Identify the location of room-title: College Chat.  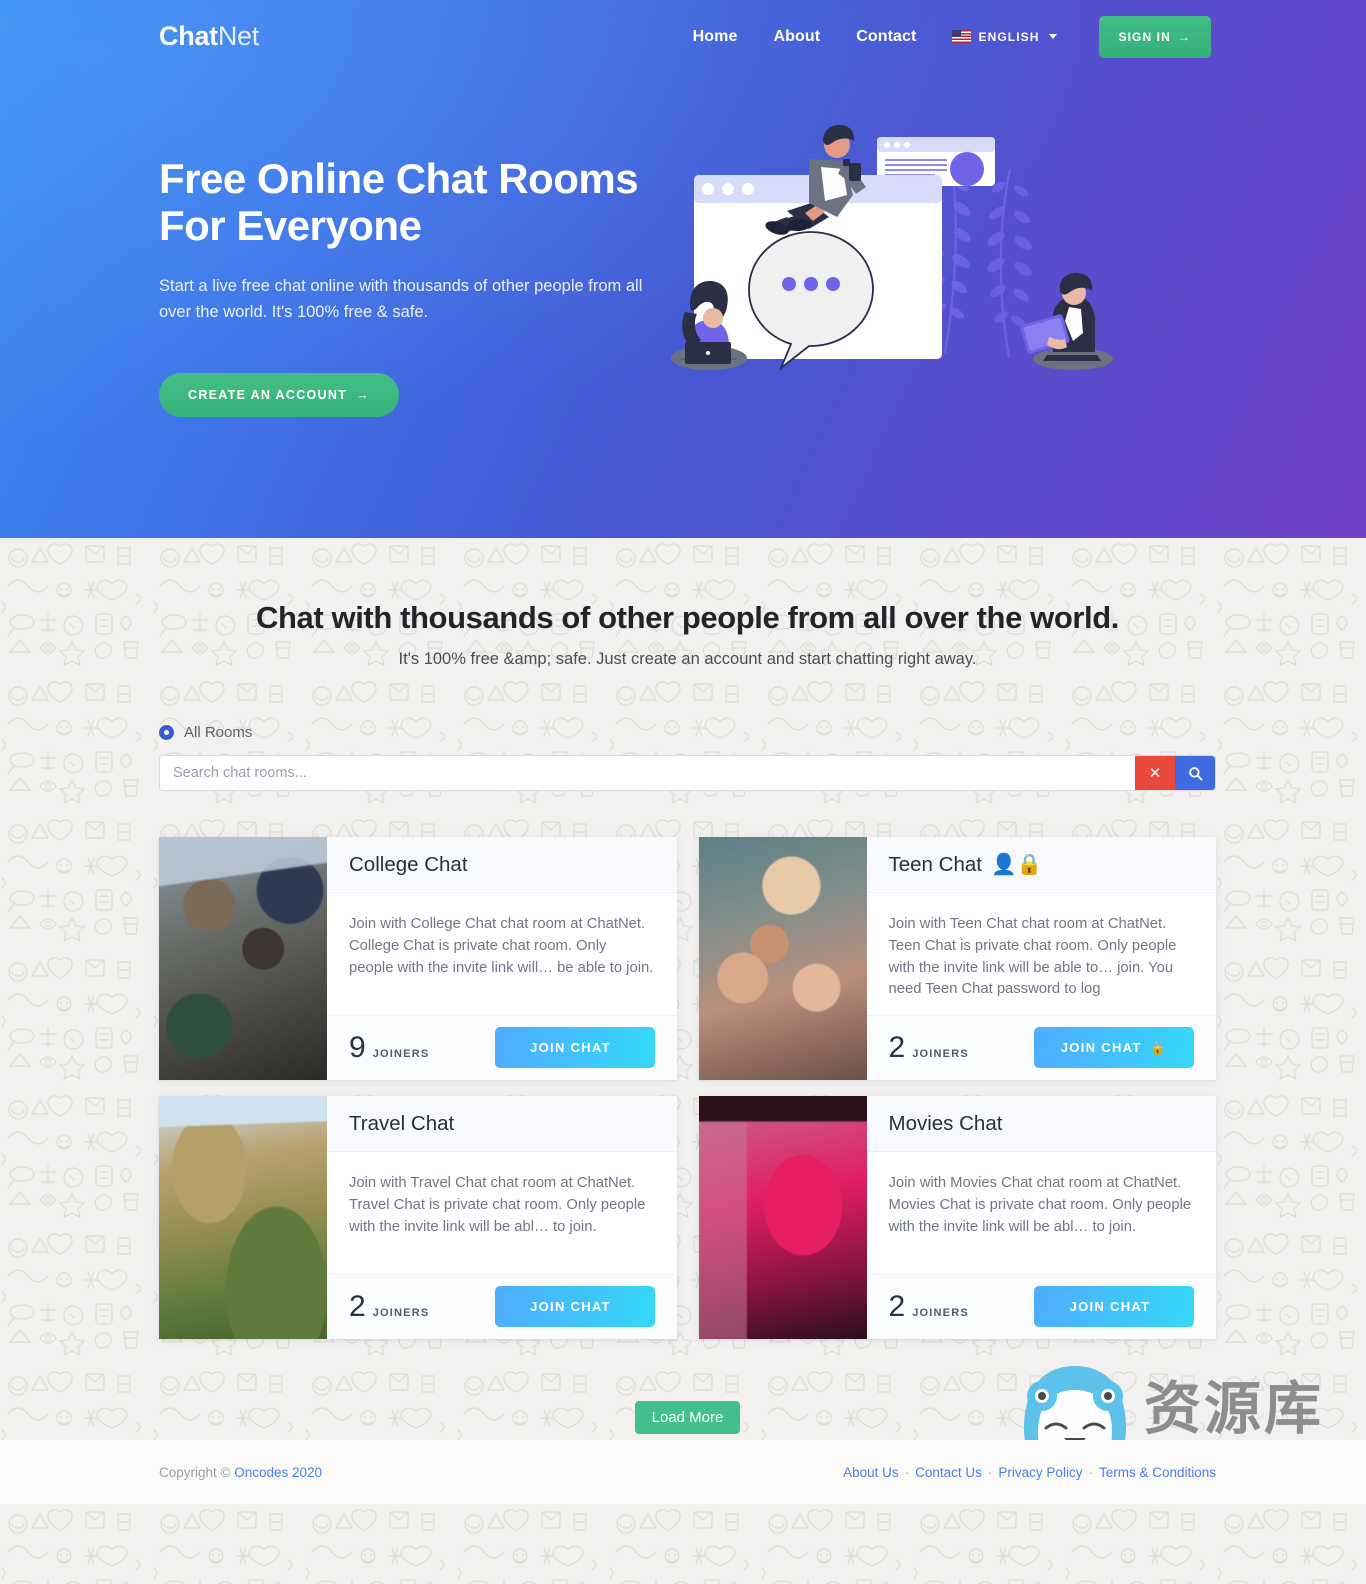
(408, 864).